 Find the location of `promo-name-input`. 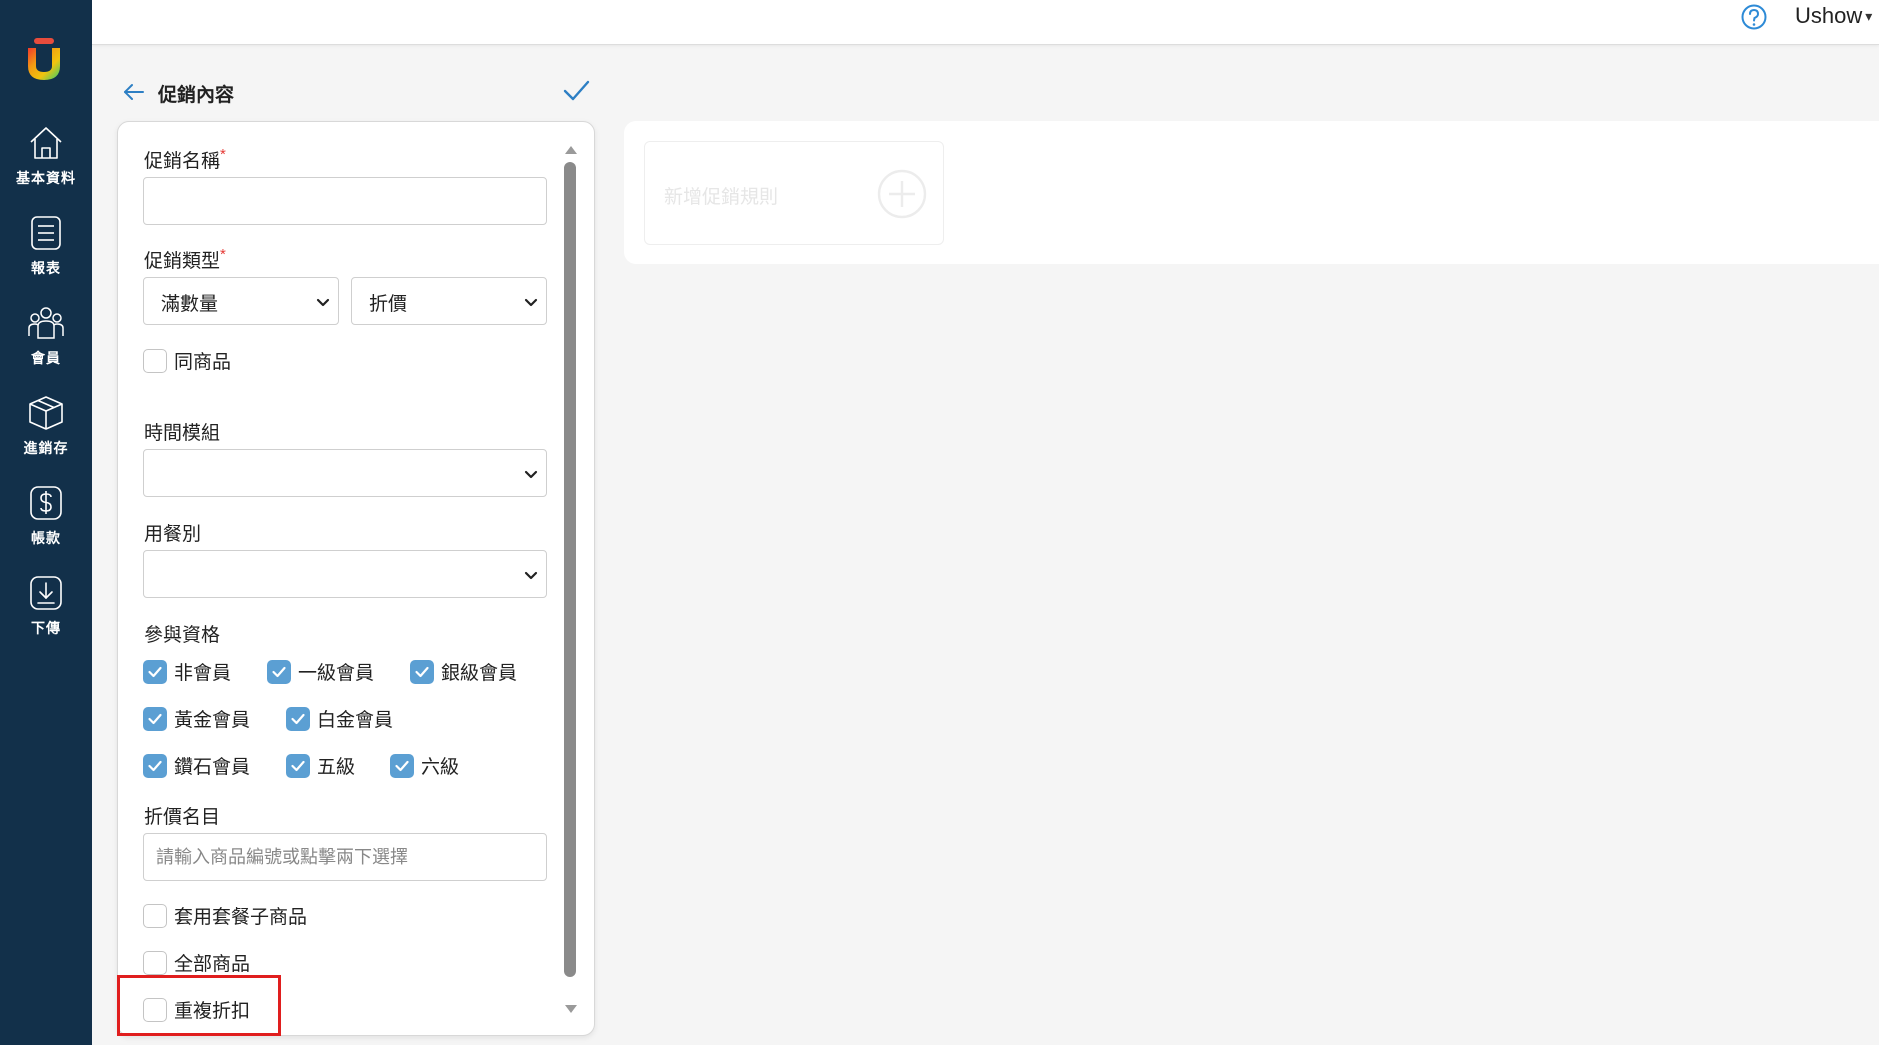

promo-name-input is located at coordinates (345, 201).